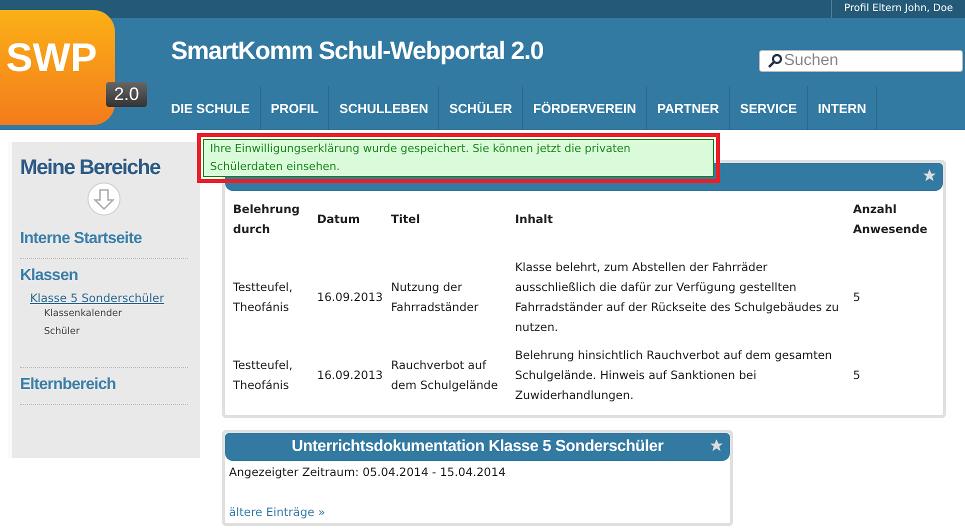 This screenshot has width=965, height=529. What do you see at coordinates (435, 297) in the screenshot?
I see `table-cell-text: Nutzung der Fahrradständer` at bounding box center [435, 297].